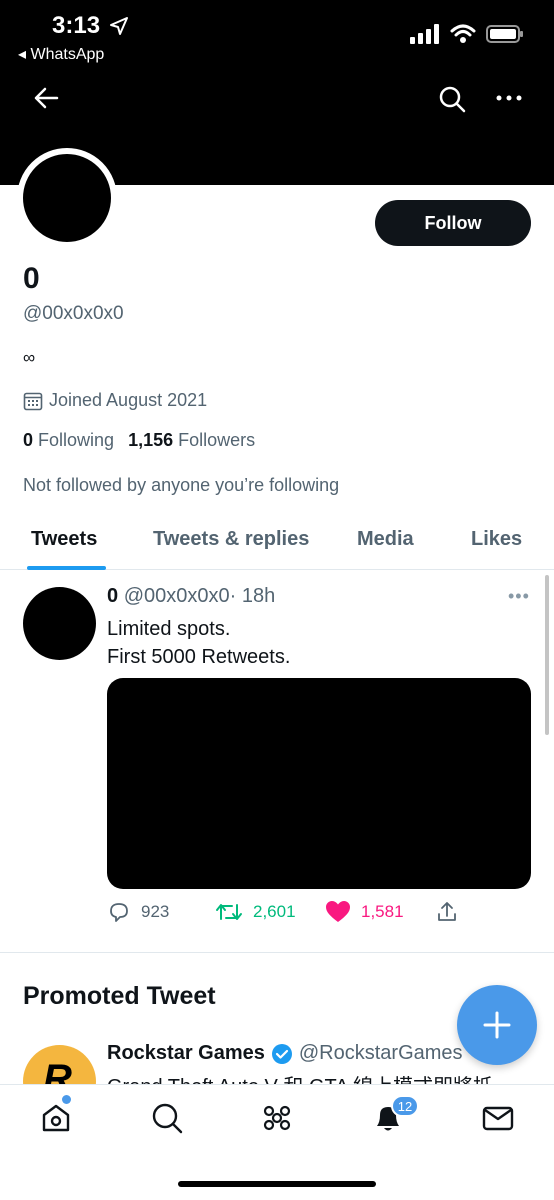 The image size is (554, 1200). Describe the element at coordinates (73, 313) in the screenshot. I see `profile-handle: @00x0x0x0` at that location.